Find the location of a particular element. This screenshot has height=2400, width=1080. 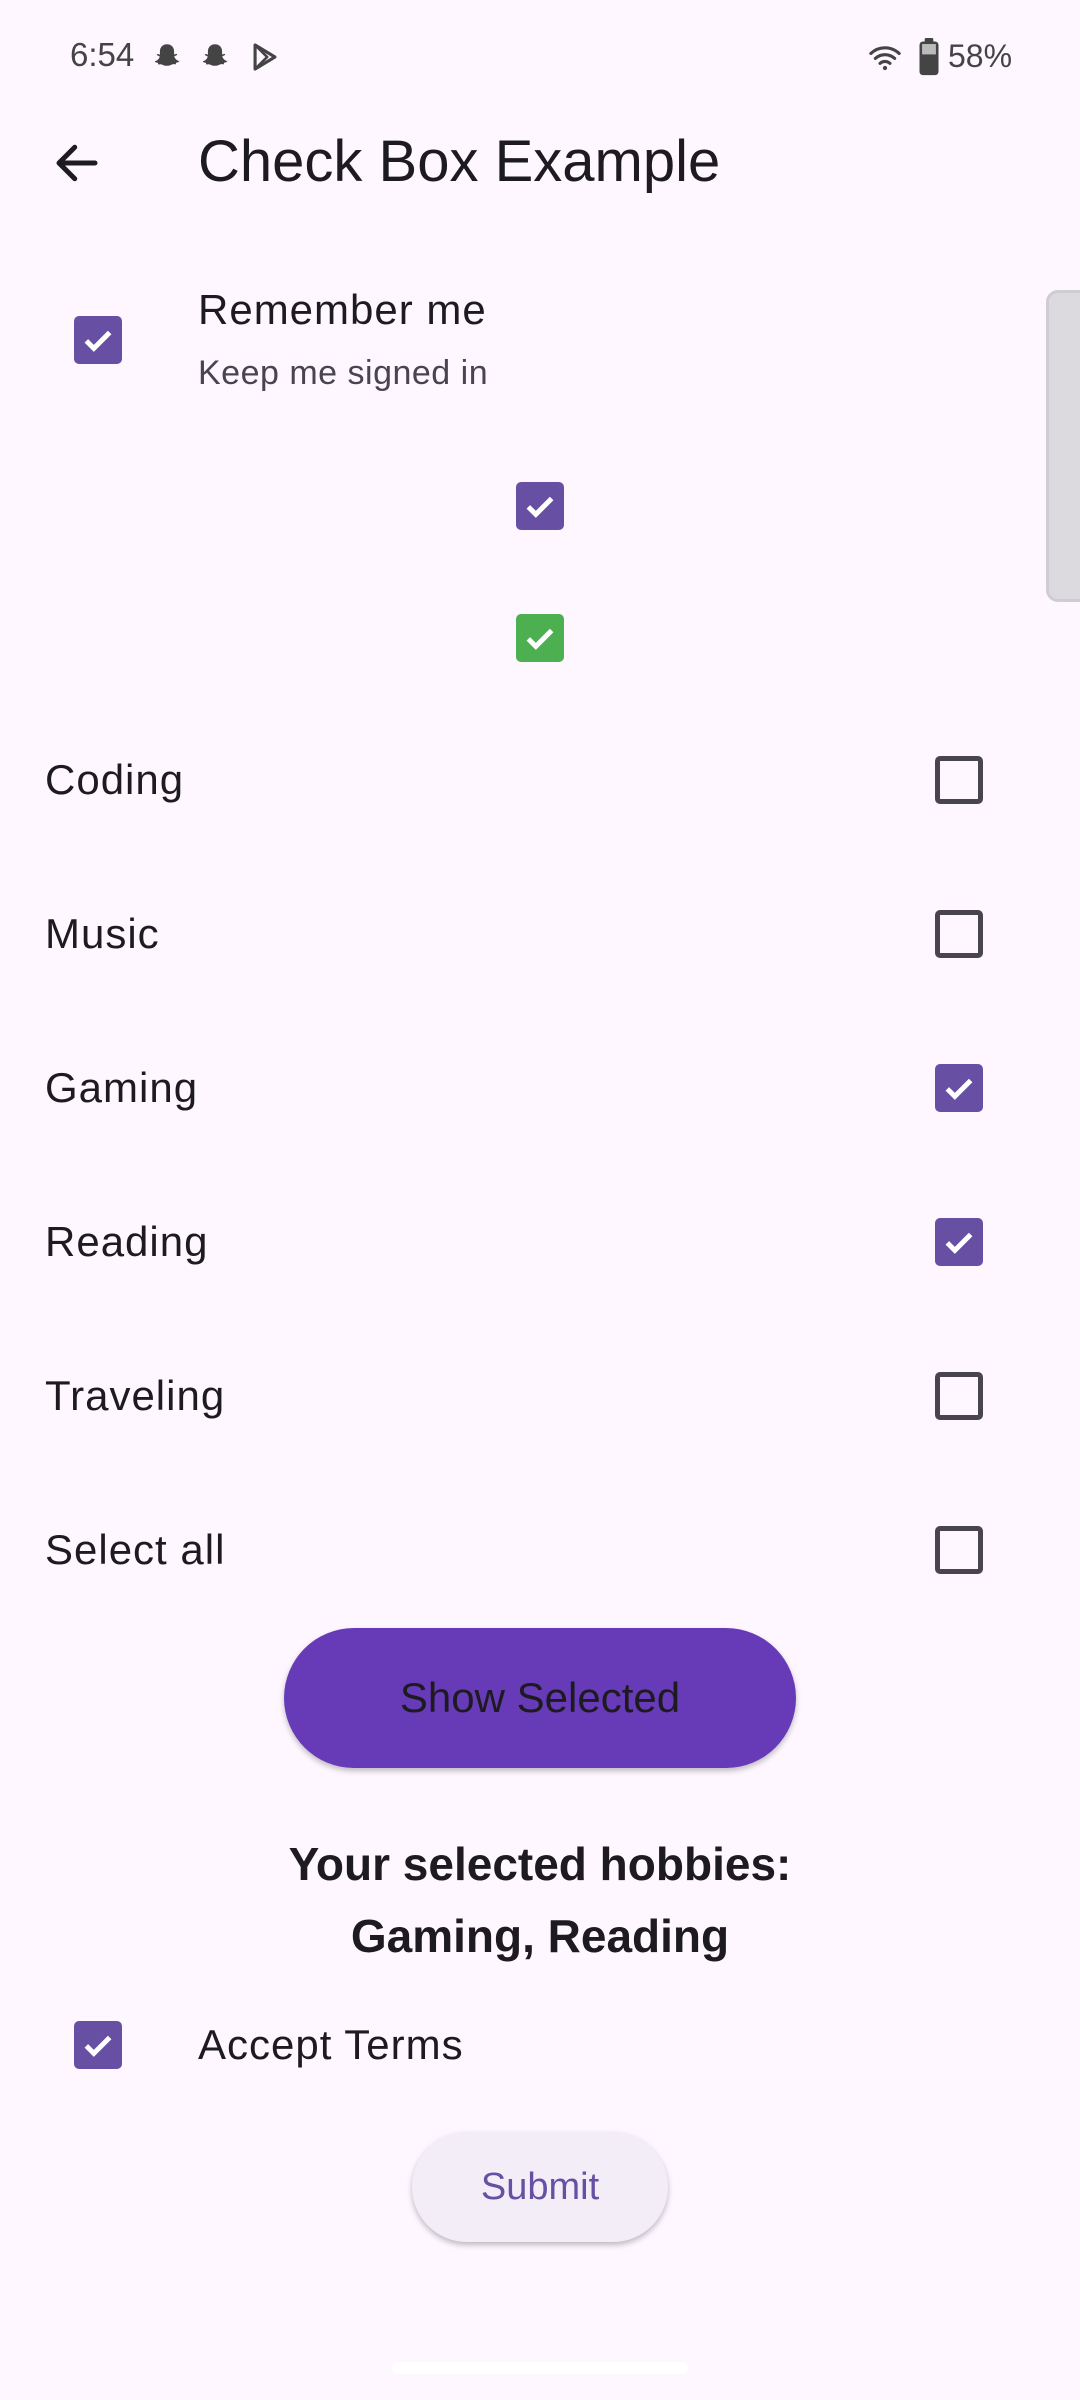

remember-me-tile is located at coordinates (520, 340).